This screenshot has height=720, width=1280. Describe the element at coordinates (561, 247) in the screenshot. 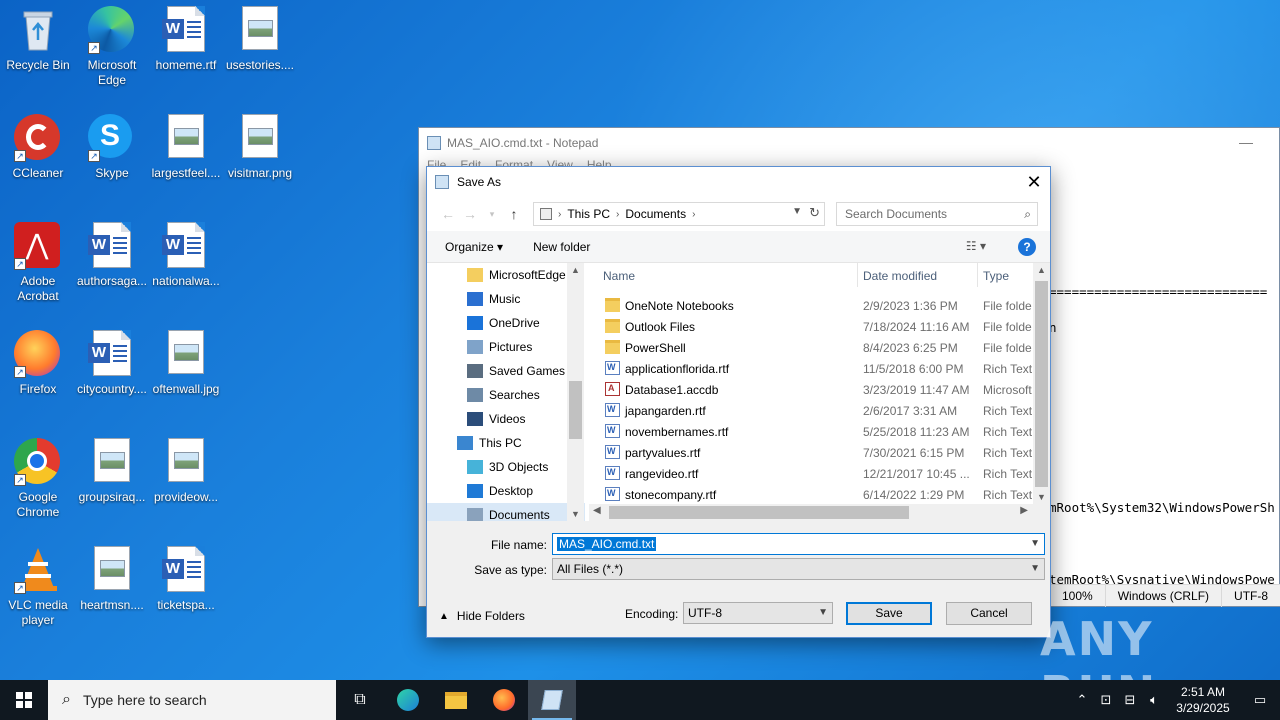

I see `new-folder-button: New folder` at that location.